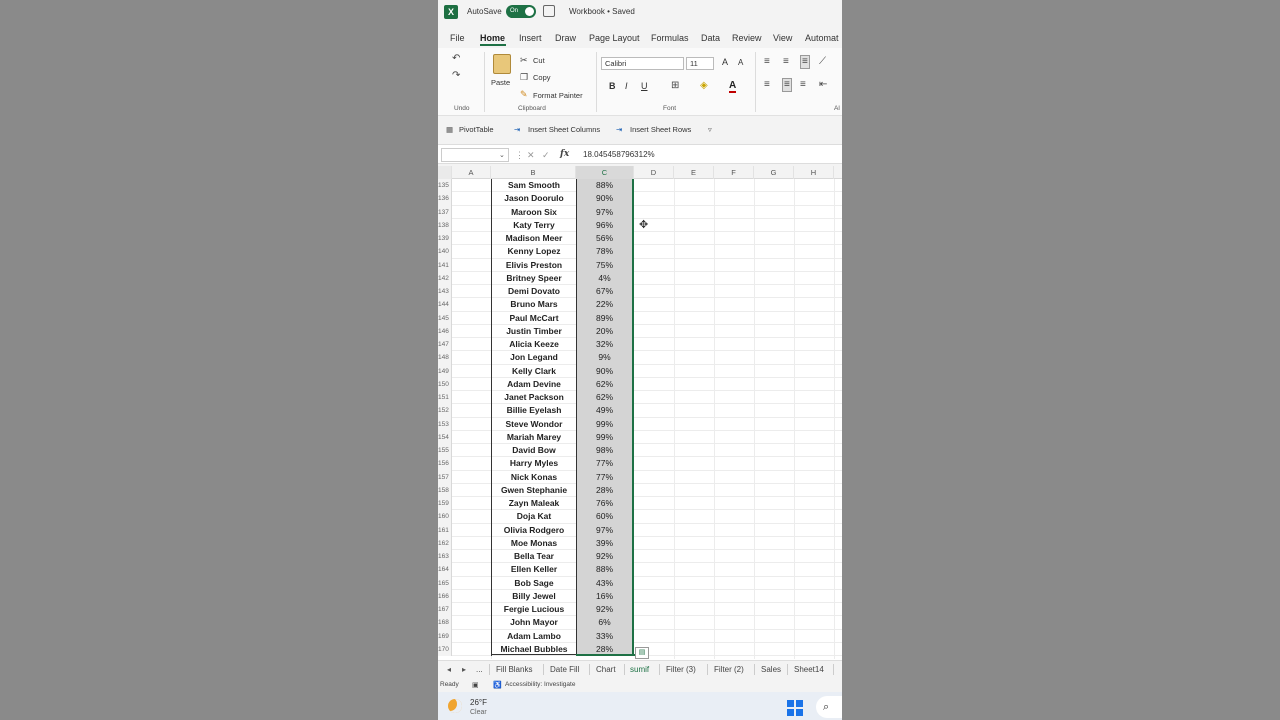 The image size is (1280, 720). What do you see at coordinates (524, 94) in the screenshot?
I see `format-painter-icon: ✎` at bounding box center [524, 94].